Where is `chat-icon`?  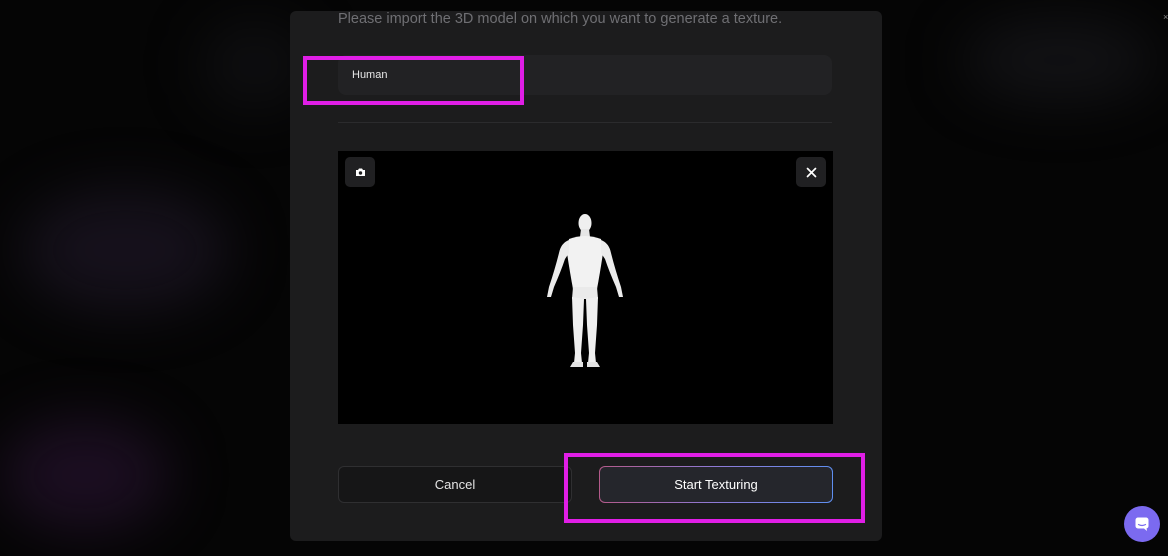
chat-icon is located at coordinates (1142, 524).